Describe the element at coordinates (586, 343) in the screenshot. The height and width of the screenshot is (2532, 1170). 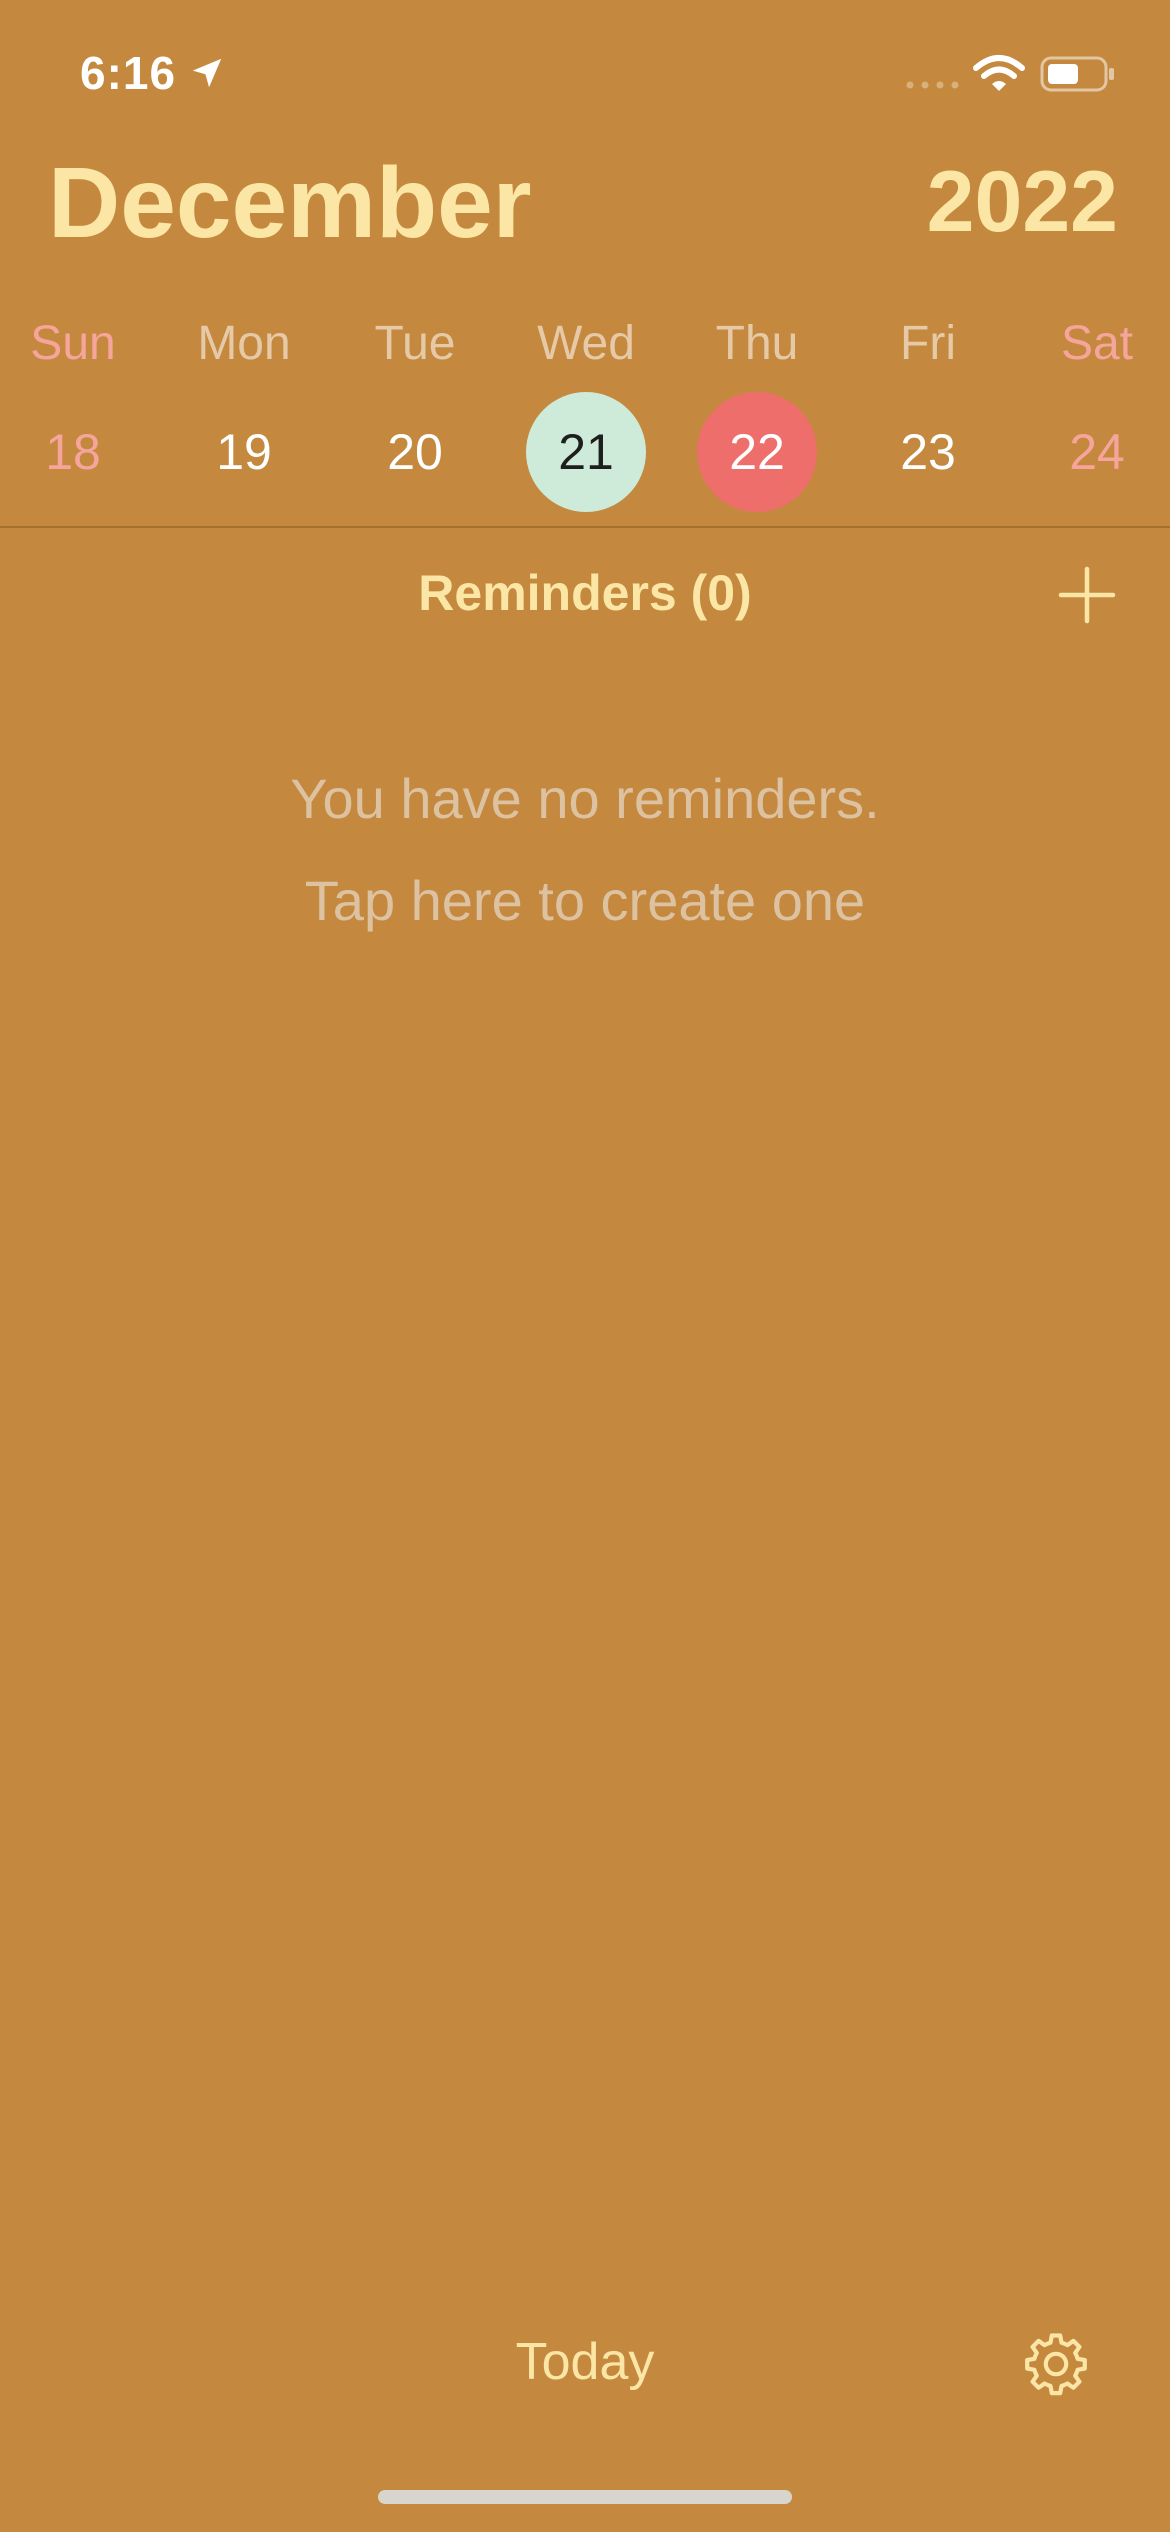
I see `day-name: Wed` at that location.